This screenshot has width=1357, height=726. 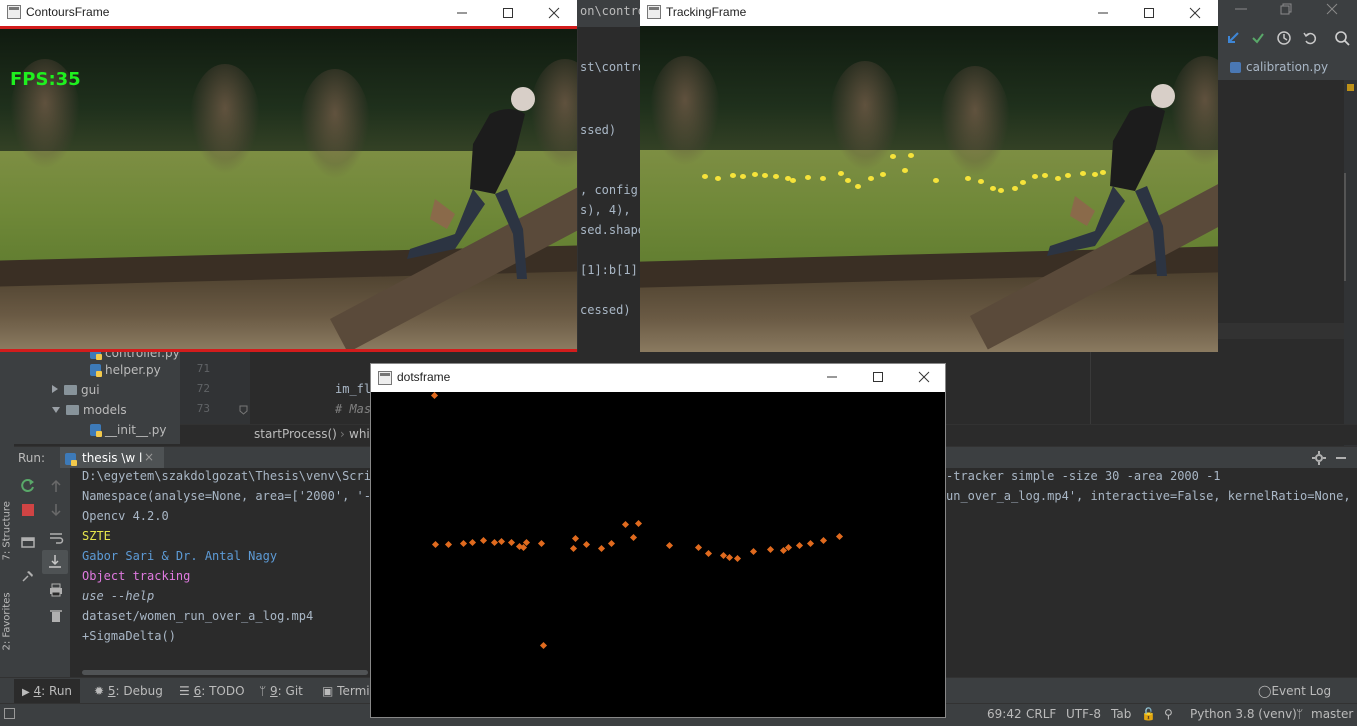 I want to click on editor-area-right, so click(x=1281, y=263).